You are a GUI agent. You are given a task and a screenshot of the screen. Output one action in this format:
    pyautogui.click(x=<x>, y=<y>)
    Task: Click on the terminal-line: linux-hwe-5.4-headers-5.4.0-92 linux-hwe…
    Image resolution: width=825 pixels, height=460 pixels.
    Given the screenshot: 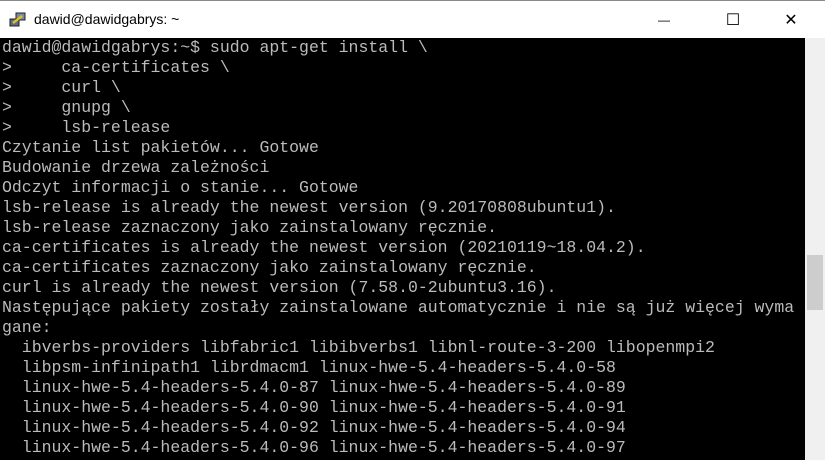 What is the action you would take?
    pyautogui.click(x=314, y=427)
    